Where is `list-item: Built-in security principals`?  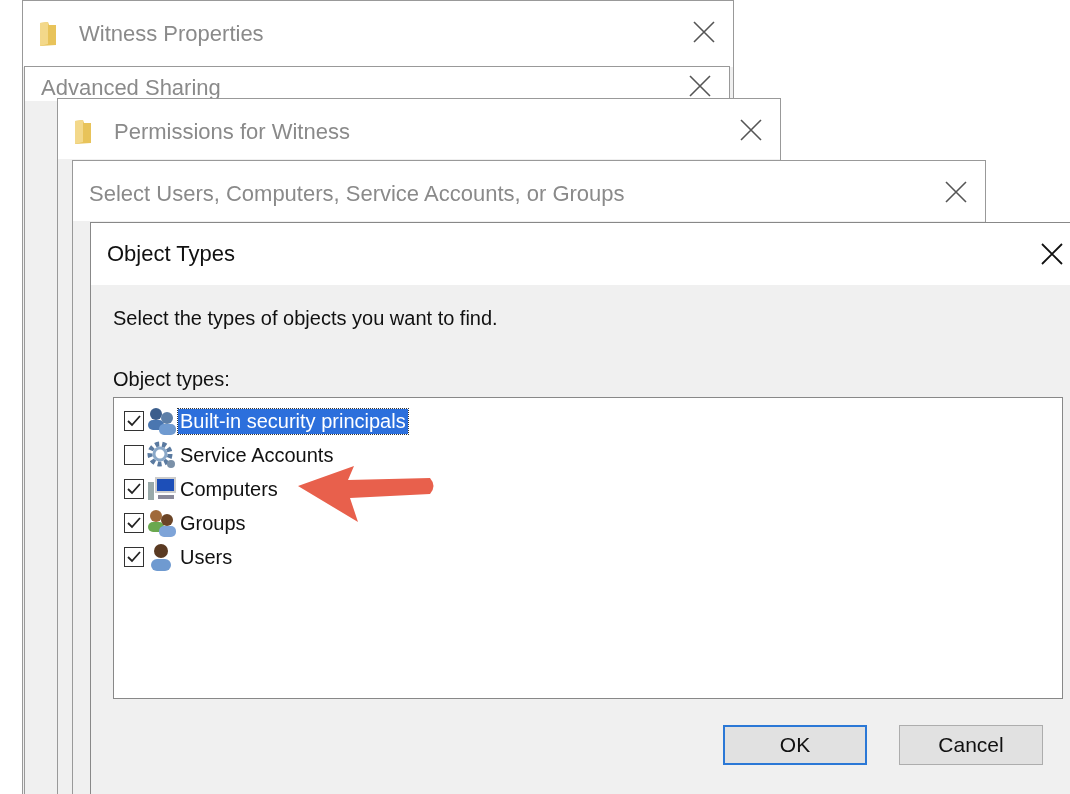
list-item: Built-in security principals is located at coordinates (293, 421).